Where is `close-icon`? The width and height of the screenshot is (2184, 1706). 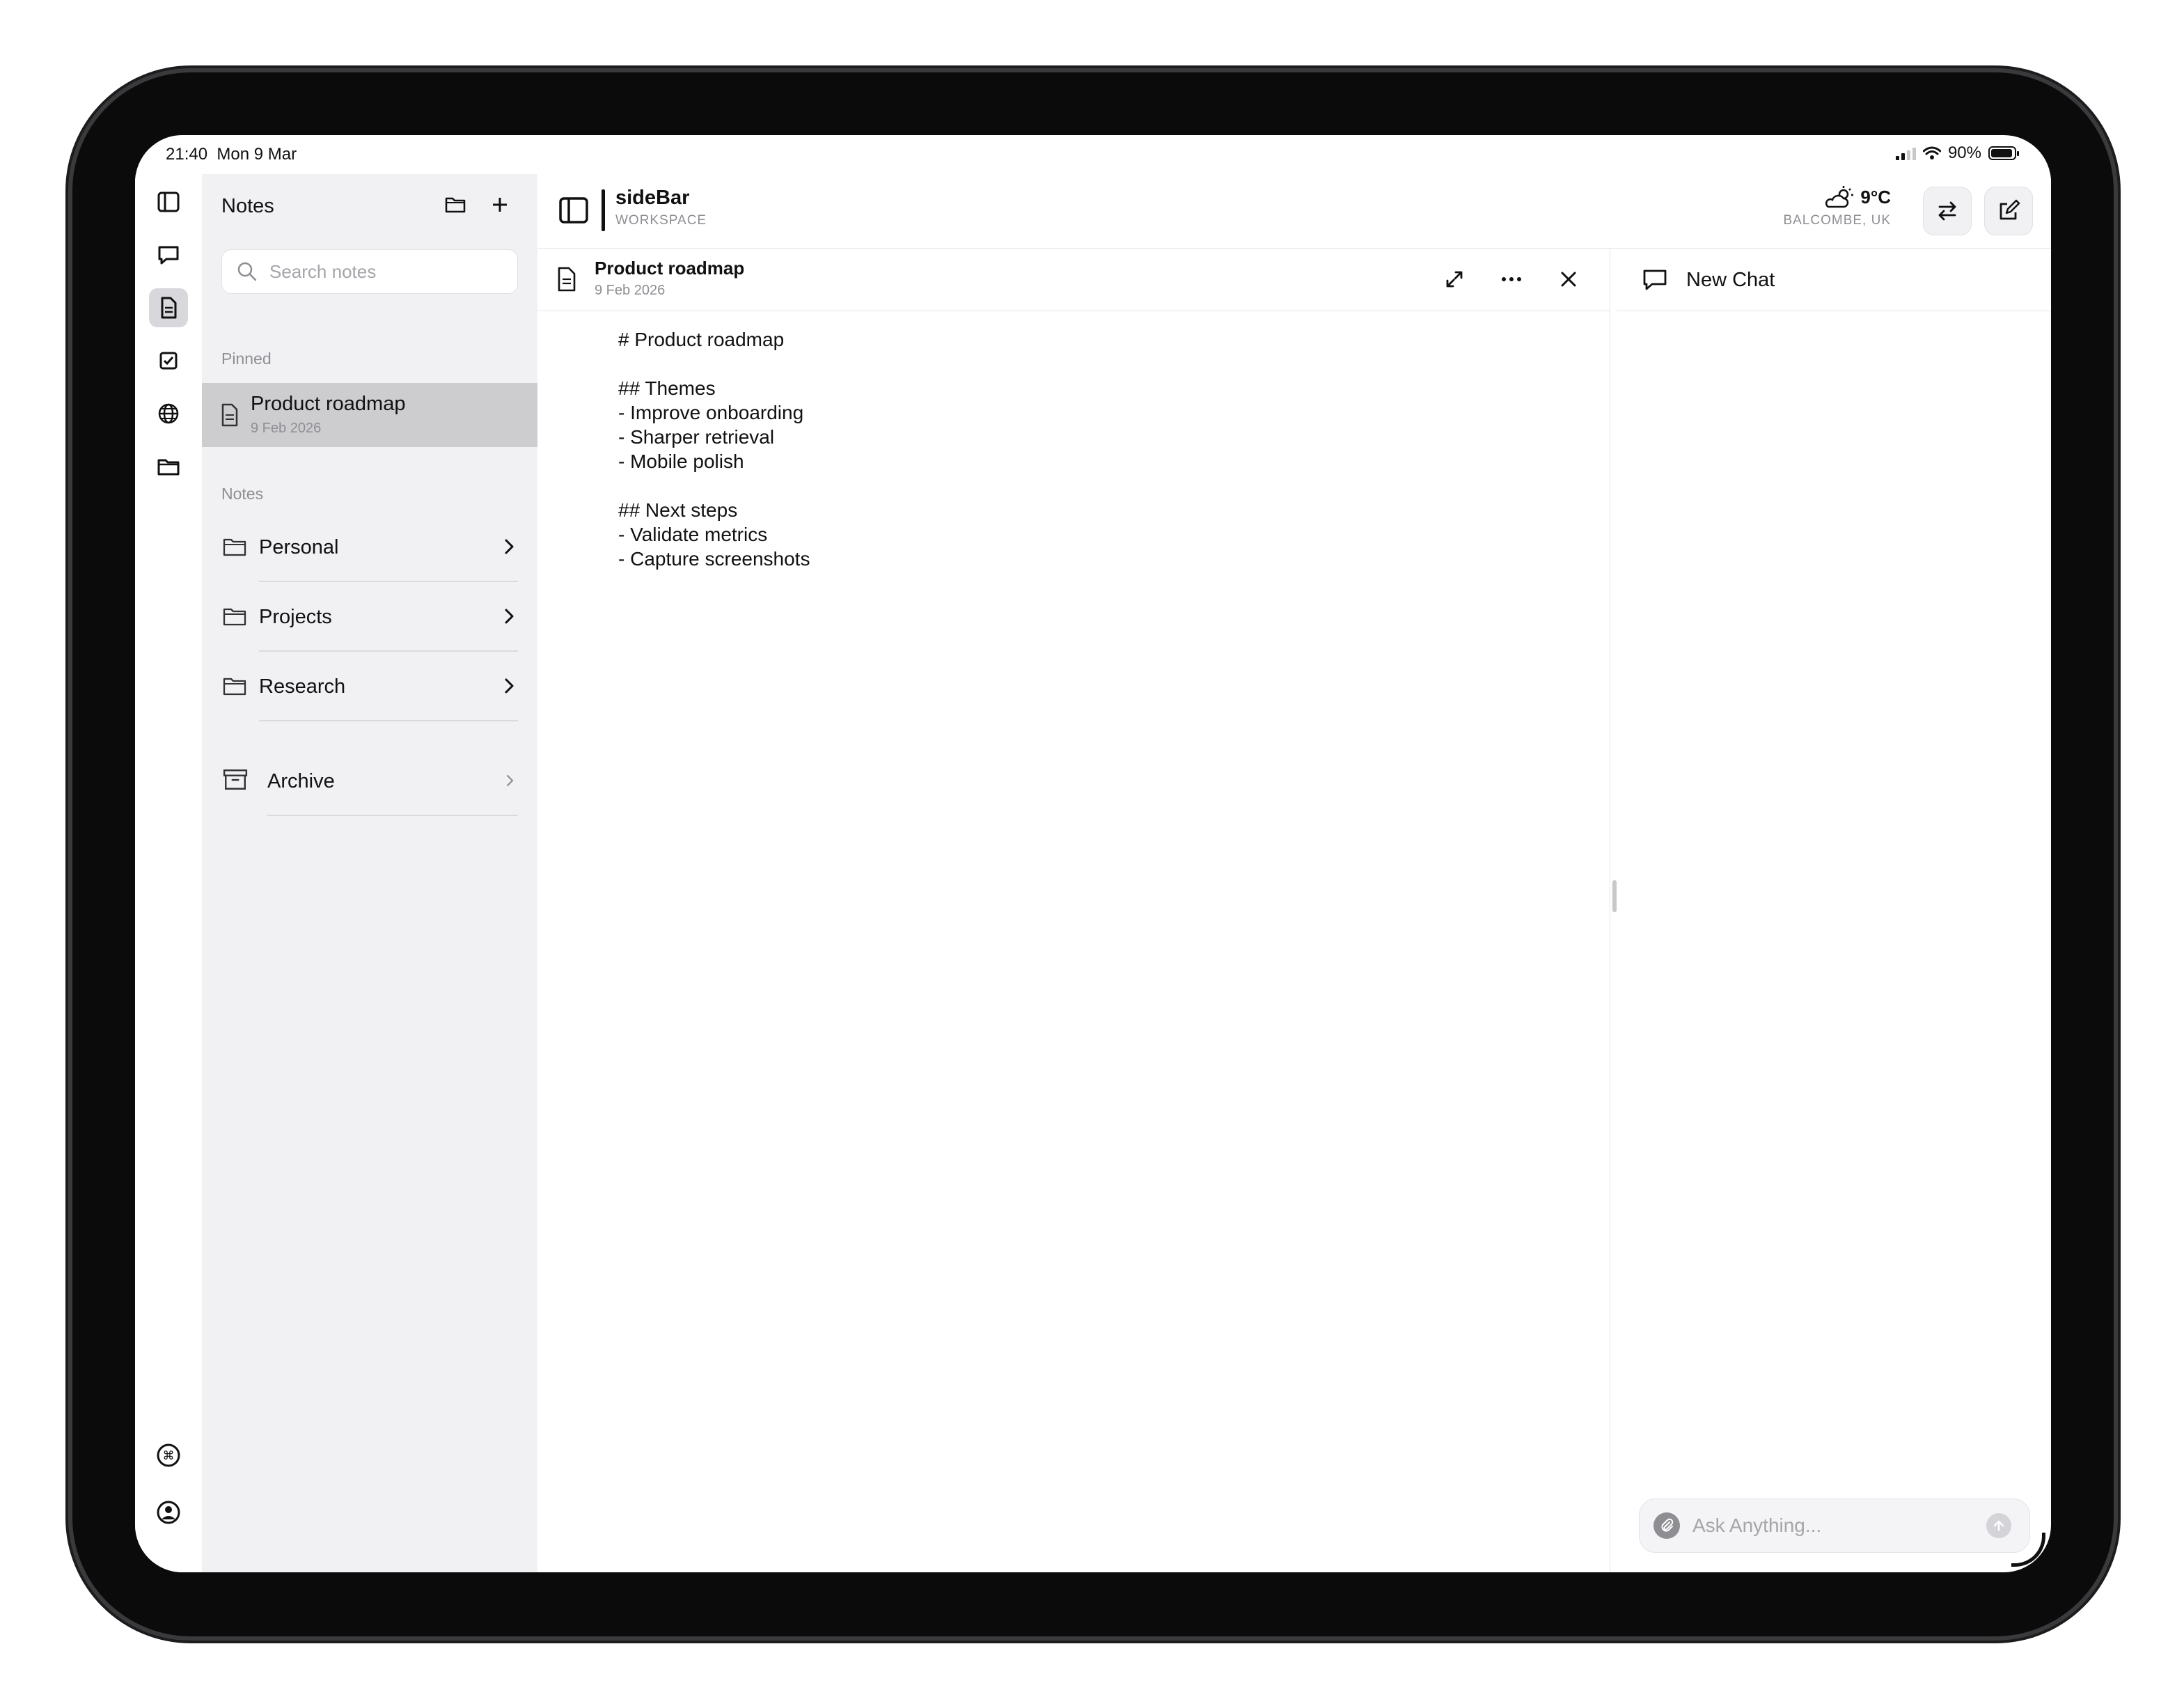
close-icon is located at coordinates (1569, 279).